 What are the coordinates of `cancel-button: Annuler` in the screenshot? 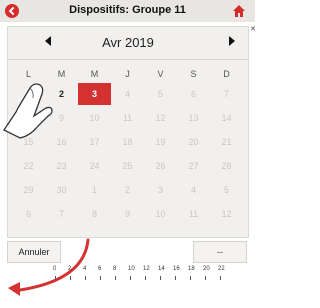 It's located at (34, 252).